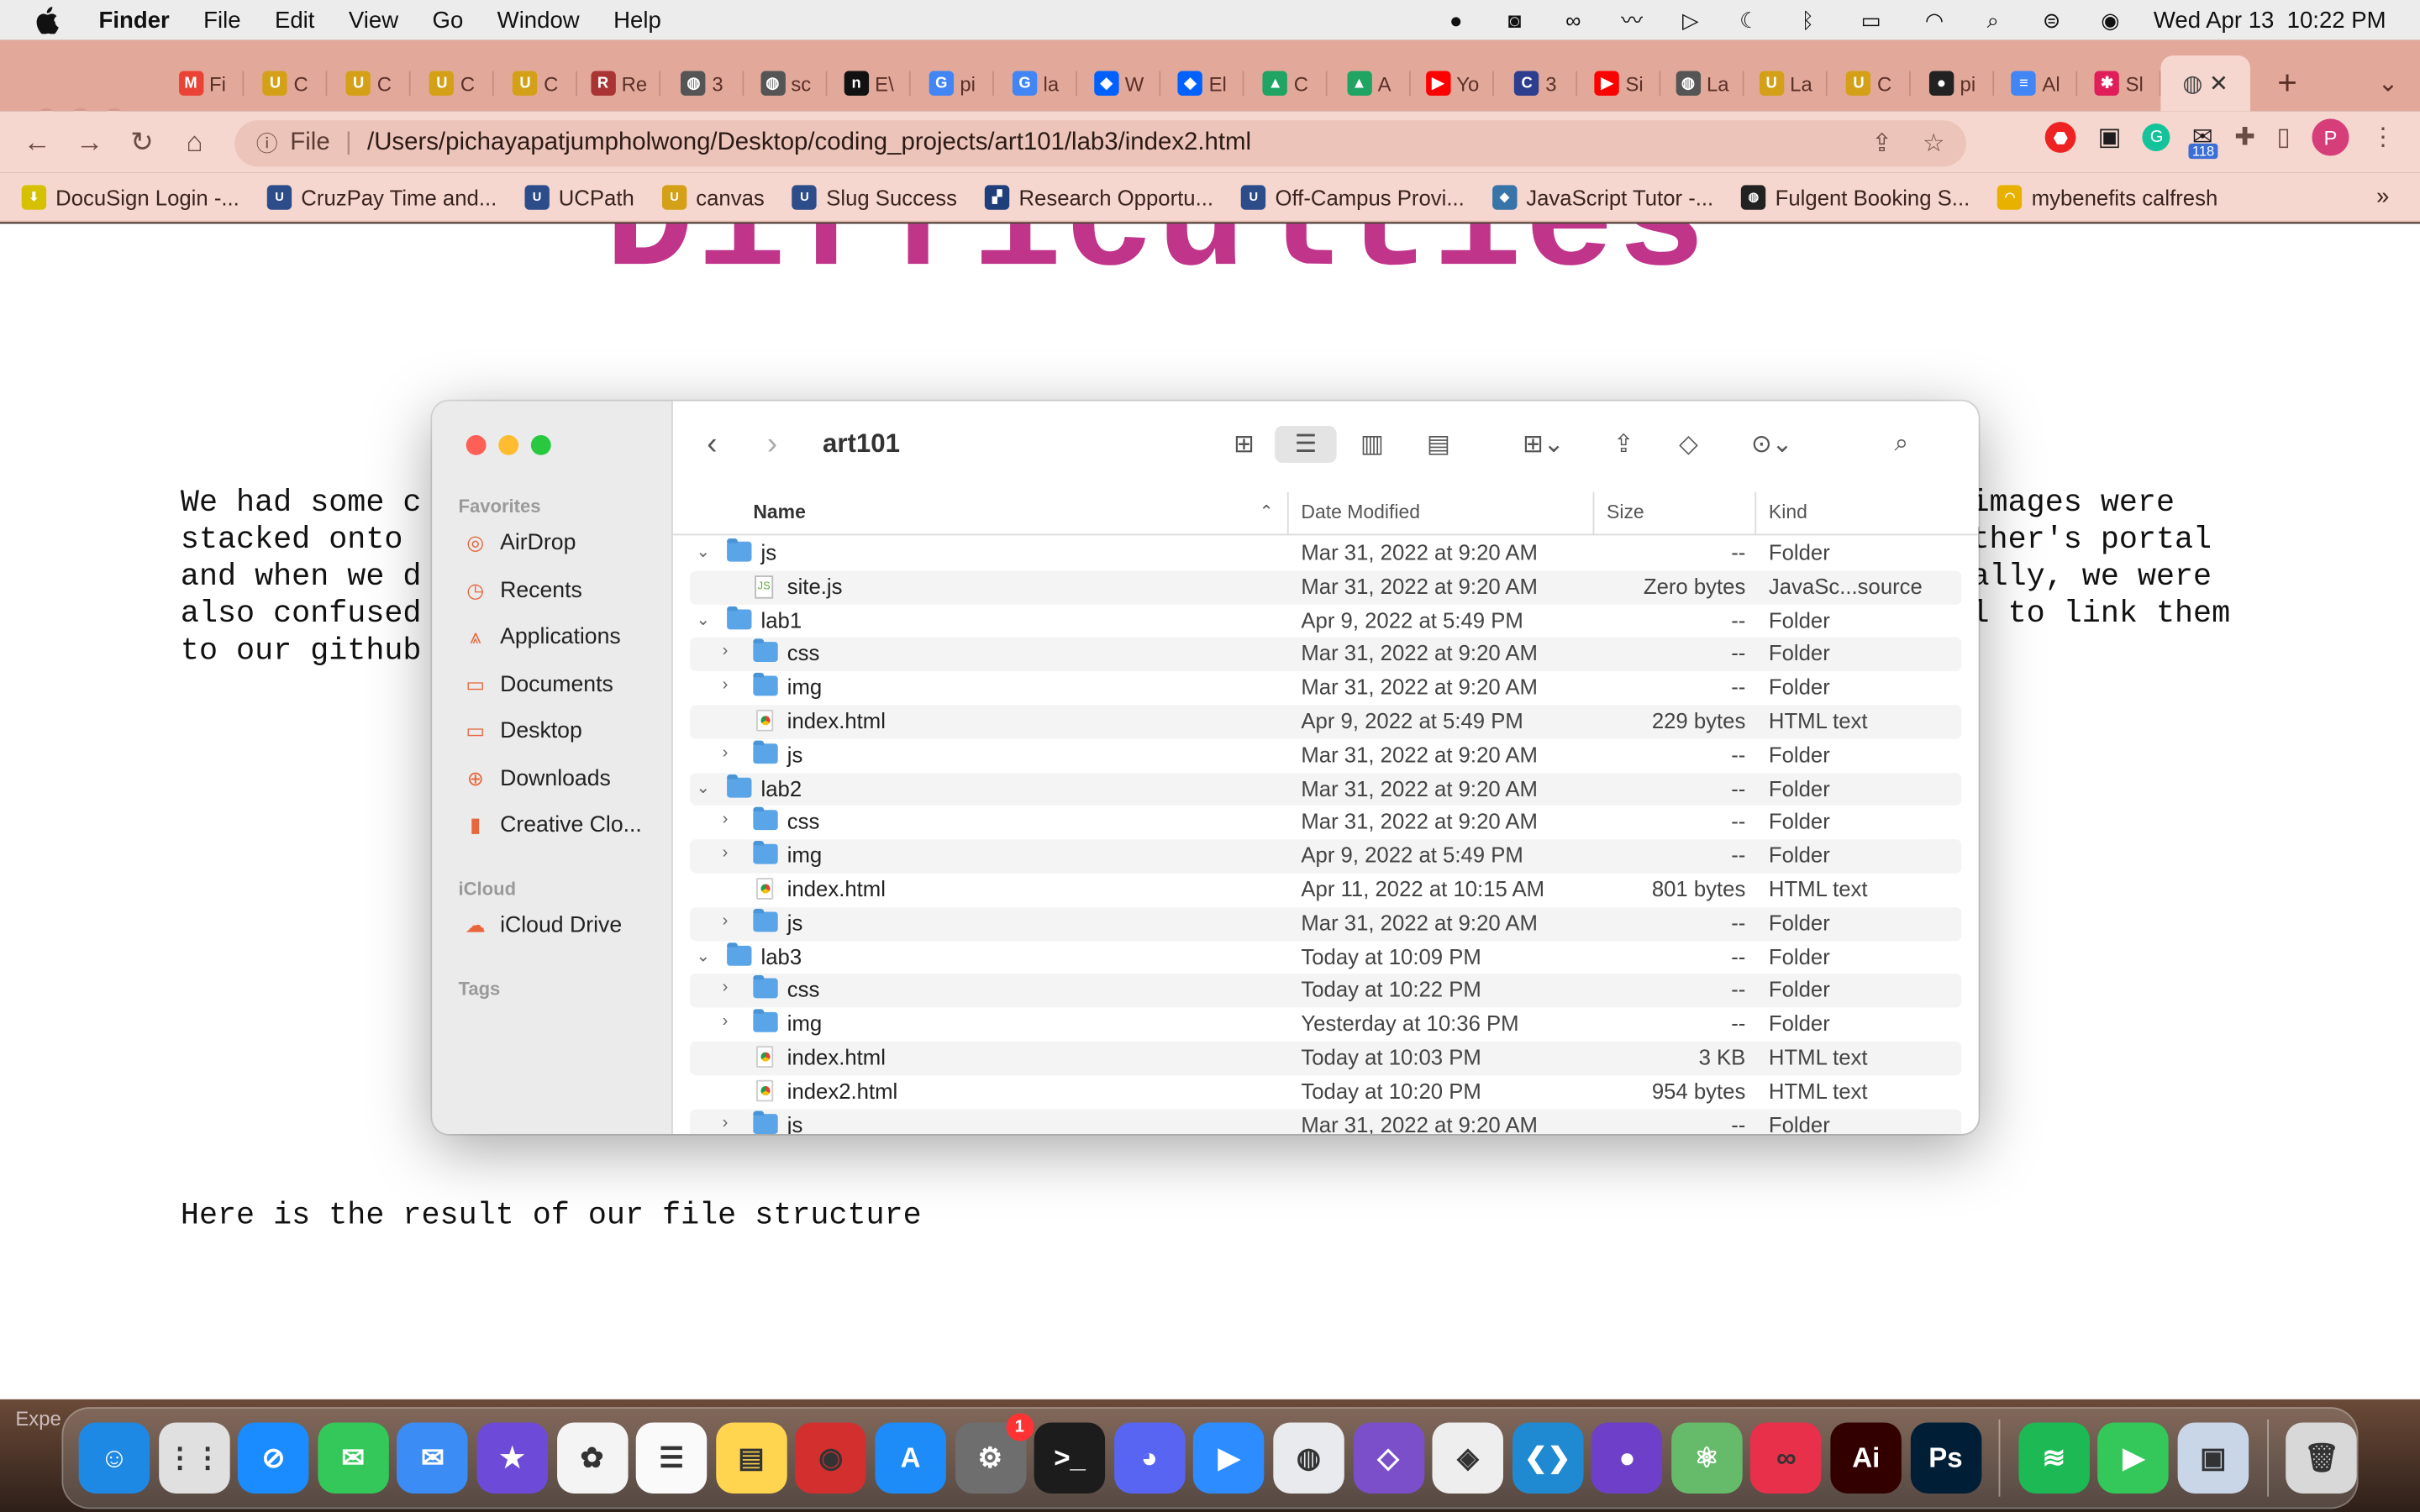 This screenshot has height=1512, width=2420. I want to click on browser-tab: ≡ Al, so click(2036, 83).